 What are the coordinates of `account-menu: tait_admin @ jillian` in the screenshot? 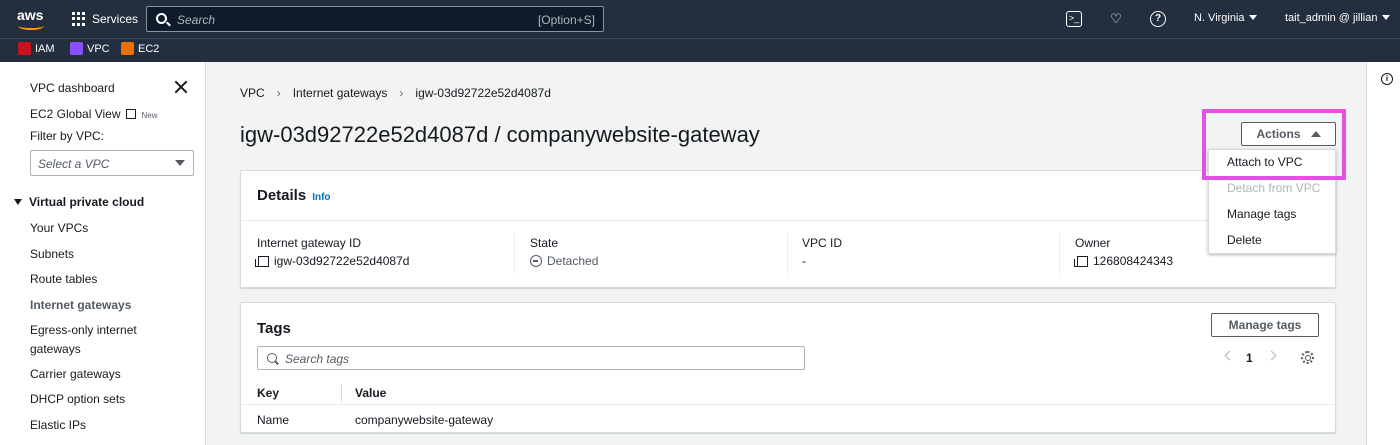 It's located at (1337, 18).